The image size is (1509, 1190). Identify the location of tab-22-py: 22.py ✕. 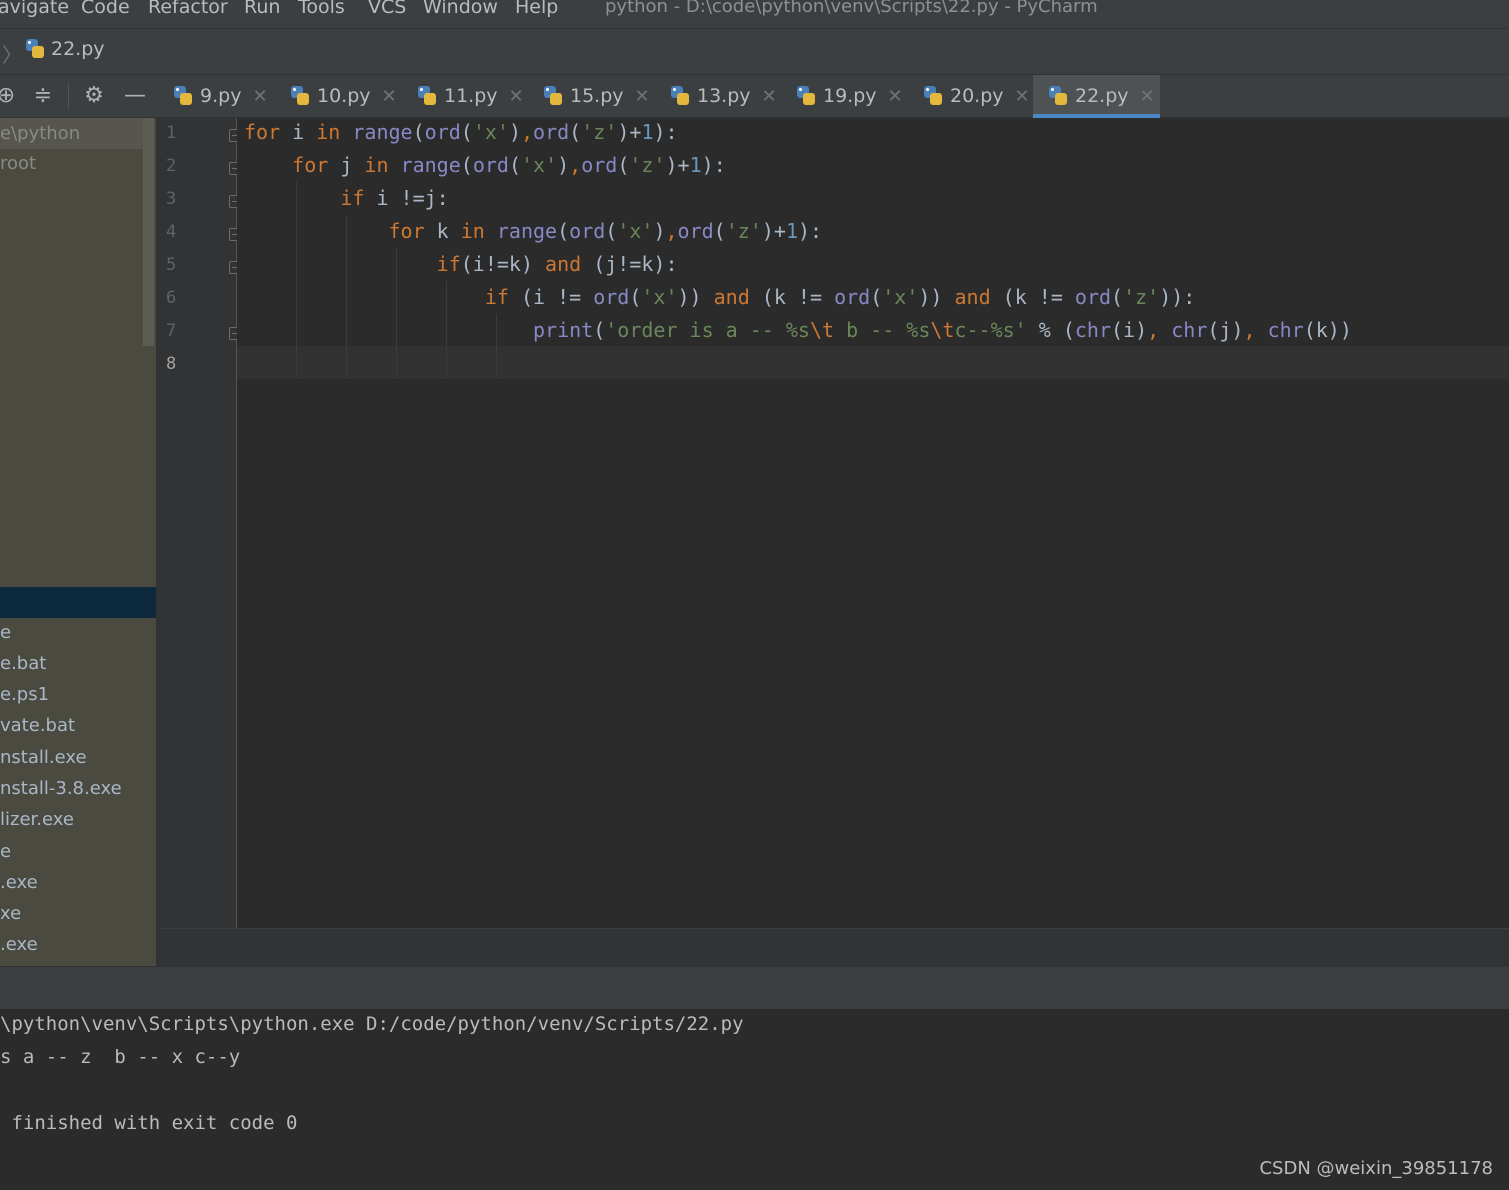
(1096, 96).